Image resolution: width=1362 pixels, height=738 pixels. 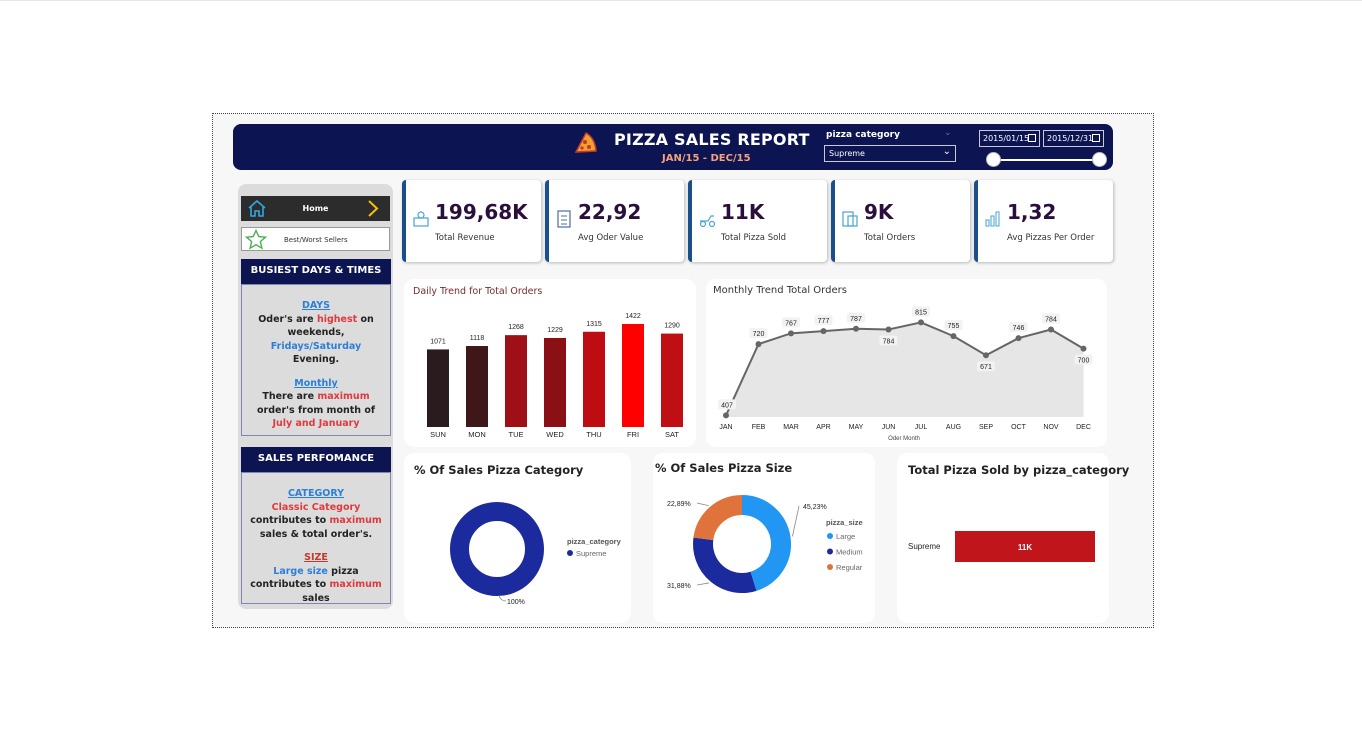 I want to click on monthly-point-value: 720, so click(x=759, y=334).